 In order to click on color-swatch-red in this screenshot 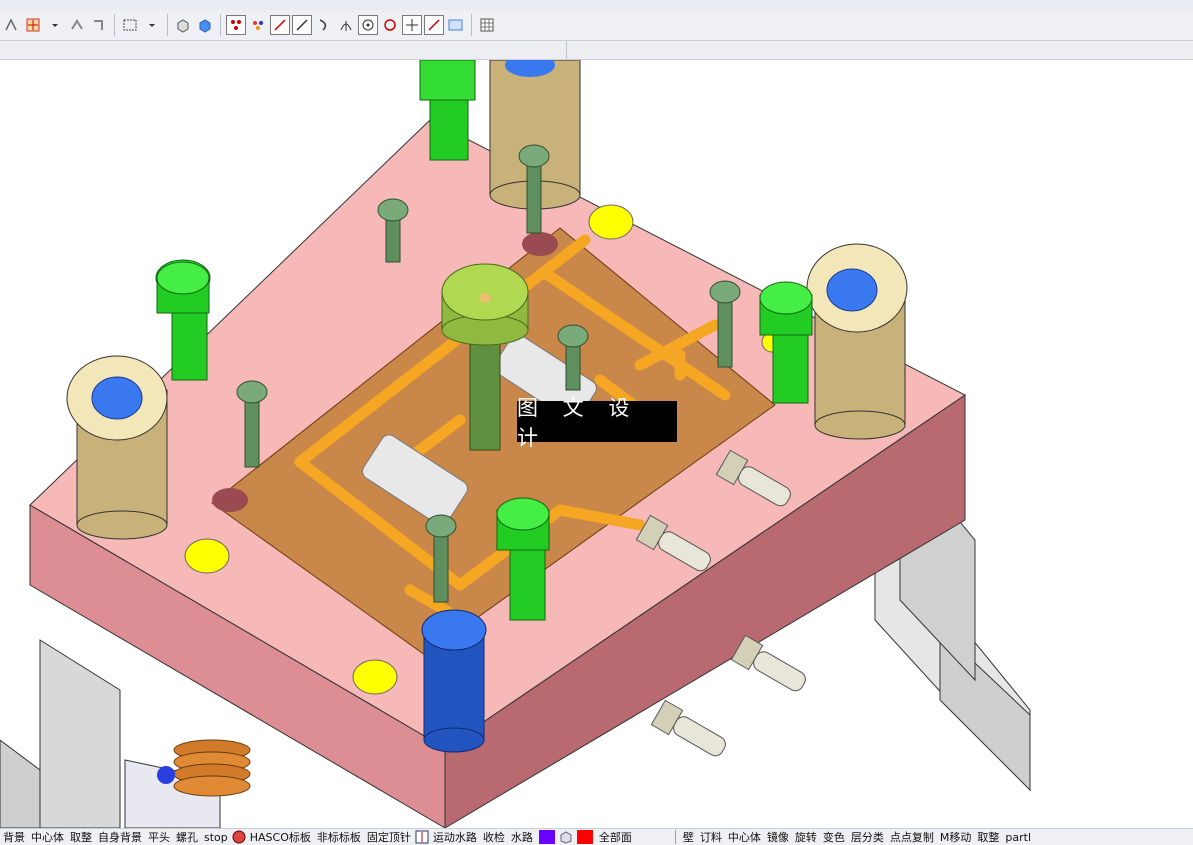, I will do `click(584, 837)`.